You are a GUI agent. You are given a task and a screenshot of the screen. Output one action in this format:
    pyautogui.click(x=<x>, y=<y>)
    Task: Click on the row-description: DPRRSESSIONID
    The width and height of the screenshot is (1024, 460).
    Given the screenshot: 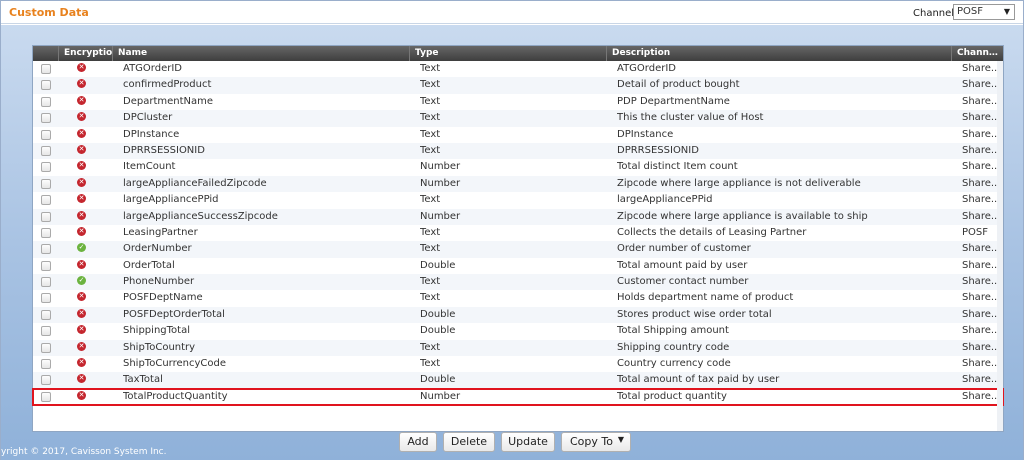 What is the action you would take?
    pyautogui.click(x=658, y=150)
    